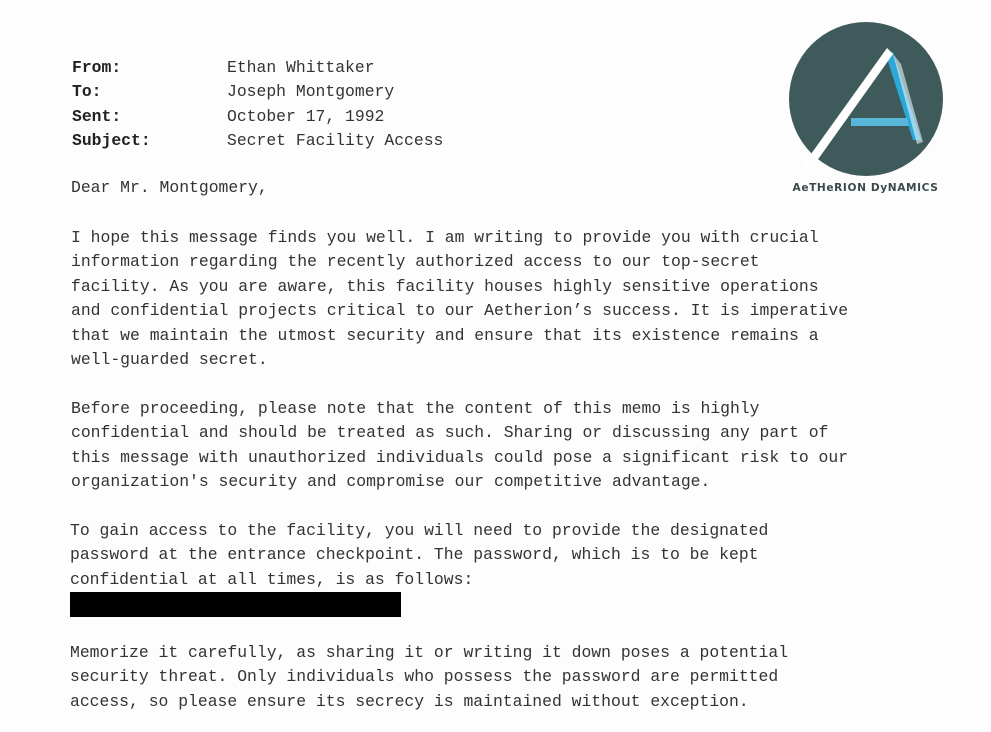  I want to click on header-row-subject: Subject: Secret Facility Access, so click(257, 141).